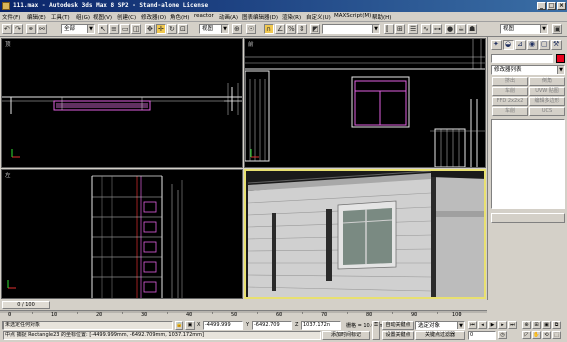 The width and height of the screenshot is (567, 342). Describe the element at coordinates (437, 29) in the screenshot. I see `schematic-view-button: ⊶` at that location.